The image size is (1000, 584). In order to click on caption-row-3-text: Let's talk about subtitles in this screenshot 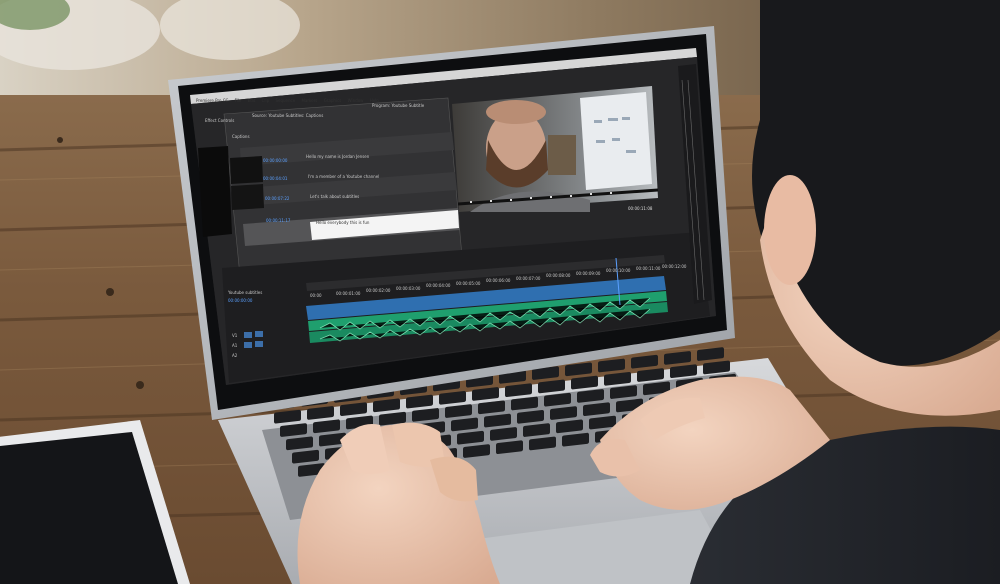, I will do `click(334, 196)`.